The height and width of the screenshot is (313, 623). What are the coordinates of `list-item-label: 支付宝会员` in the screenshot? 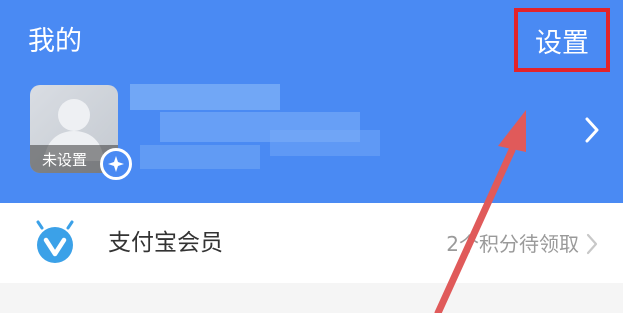 It's located at (165, 243).